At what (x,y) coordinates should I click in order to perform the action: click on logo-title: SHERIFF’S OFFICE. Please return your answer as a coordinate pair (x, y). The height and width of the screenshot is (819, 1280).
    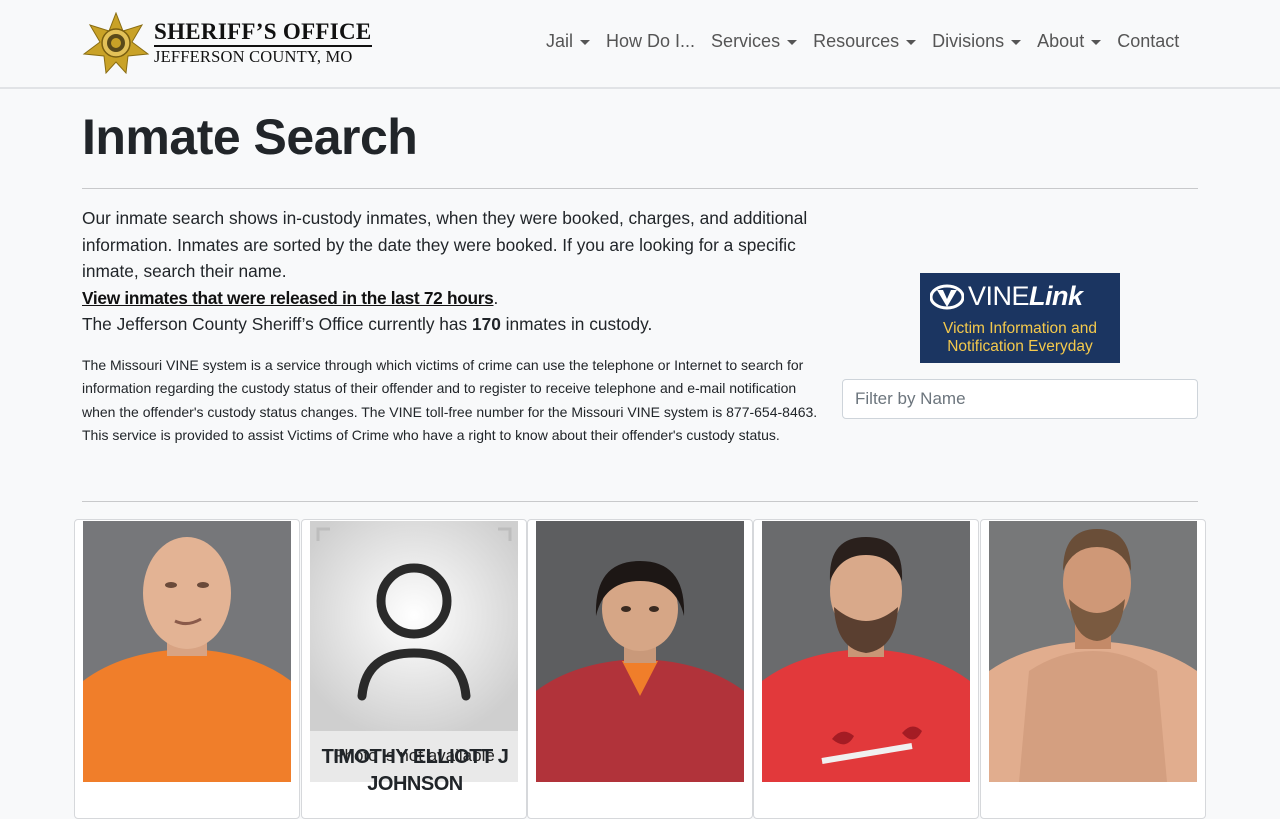
    Looking at the image, I should click on (263, 33).